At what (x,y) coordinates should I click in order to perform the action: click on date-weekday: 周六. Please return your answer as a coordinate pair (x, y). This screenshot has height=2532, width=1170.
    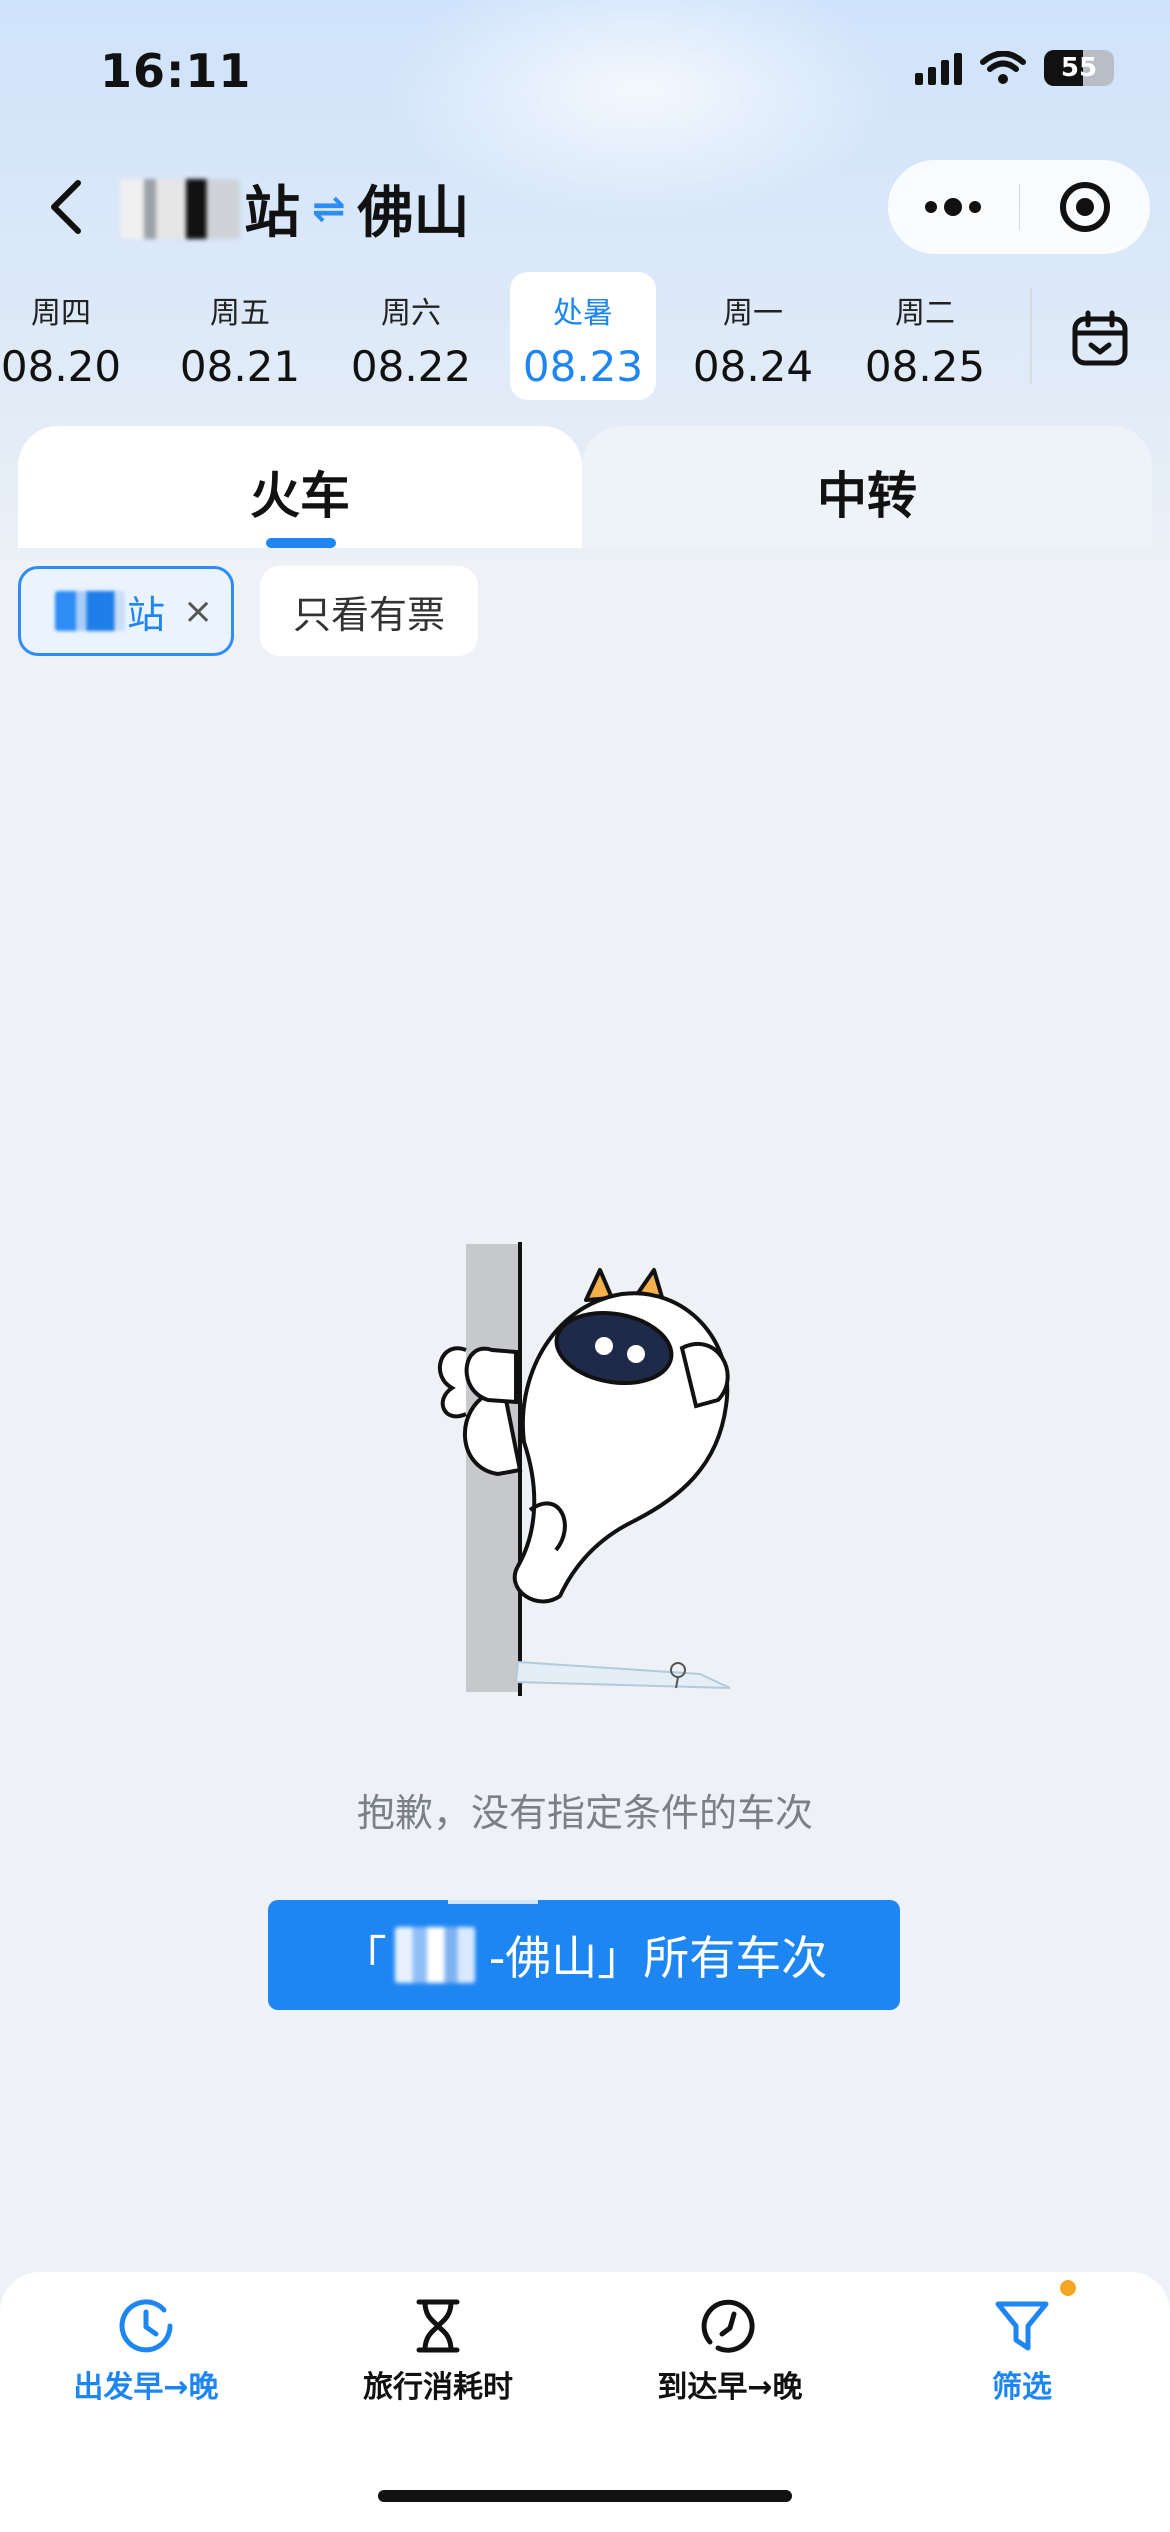
    Looking at the image, I should click on (411, 313).